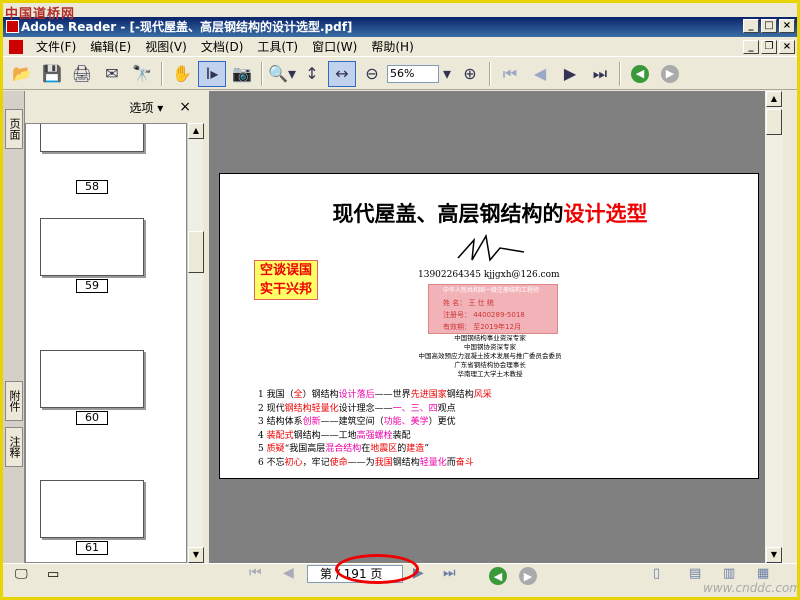 The width and height of the screenshot is (800, 600). Describe the element at coordinates (334, 435) in the screenshot. I see `list-item: 4 装配式钢结构——工地高强螺栓装配` at that location.